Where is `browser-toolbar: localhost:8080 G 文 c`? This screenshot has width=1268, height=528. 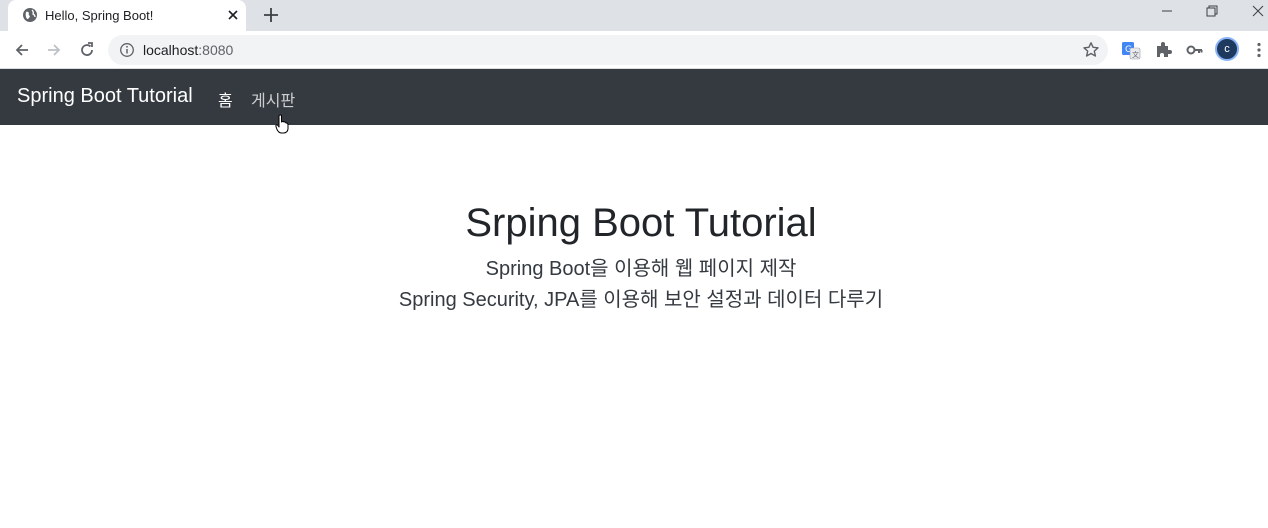
browser-toolbar: localhost:8080 G 文 c is located at coordinates (634, 50).